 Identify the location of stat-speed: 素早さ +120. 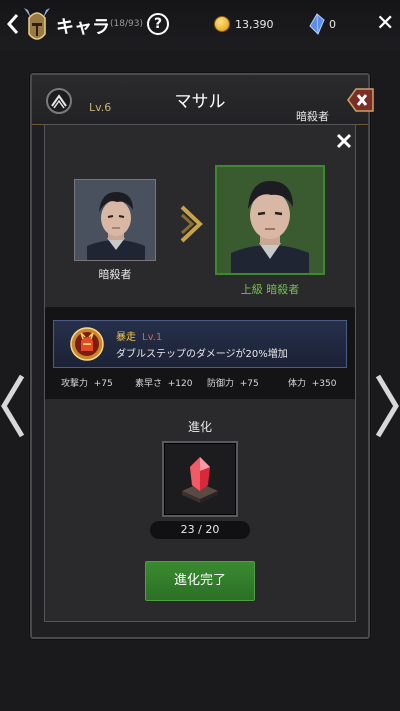
(164, 384).